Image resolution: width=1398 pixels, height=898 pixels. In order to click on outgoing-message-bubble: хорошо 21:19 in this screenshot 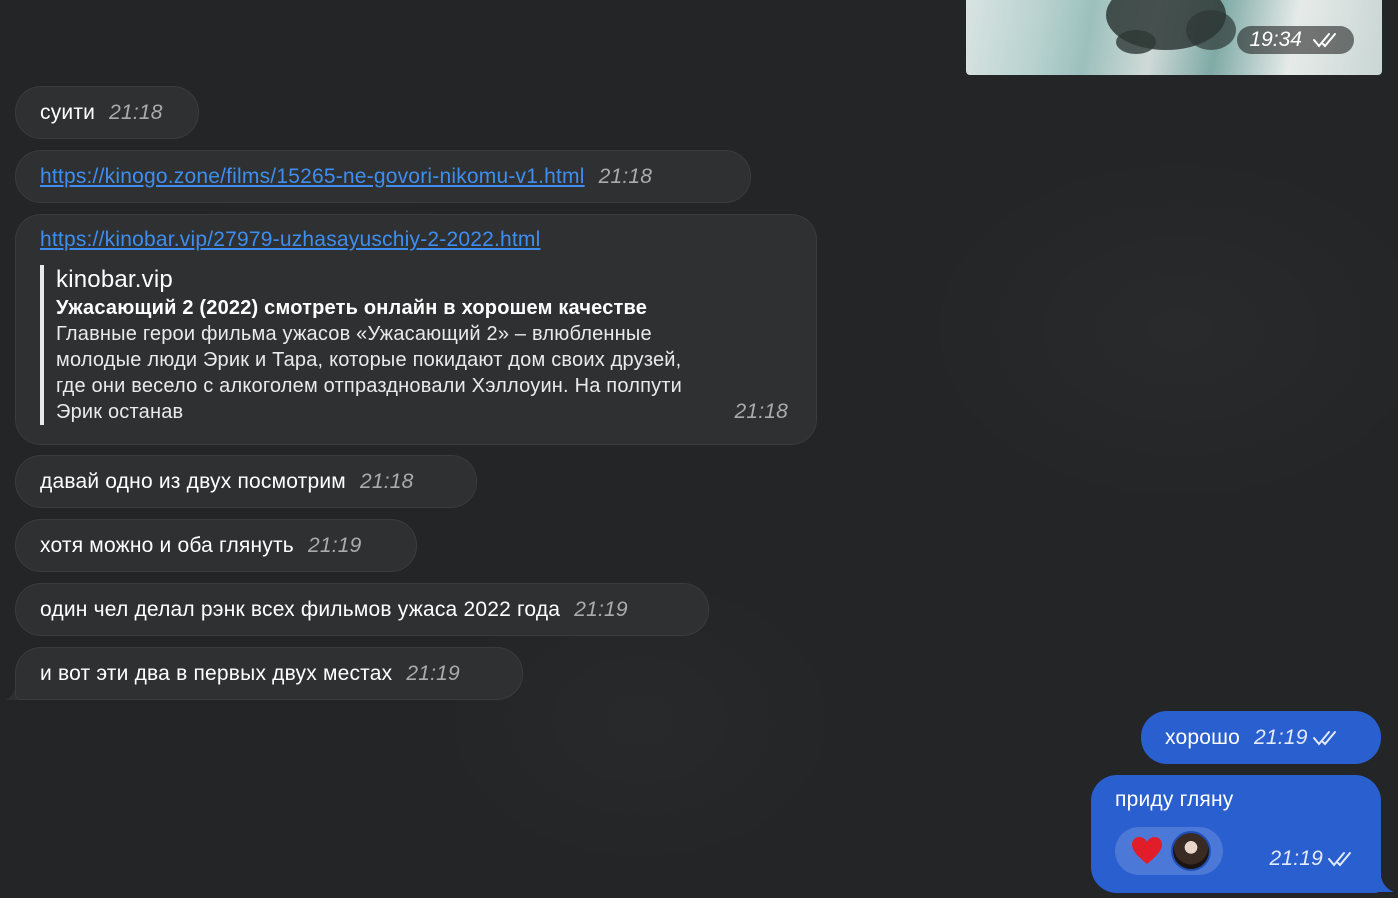, I will do `click(1261, 737)`.